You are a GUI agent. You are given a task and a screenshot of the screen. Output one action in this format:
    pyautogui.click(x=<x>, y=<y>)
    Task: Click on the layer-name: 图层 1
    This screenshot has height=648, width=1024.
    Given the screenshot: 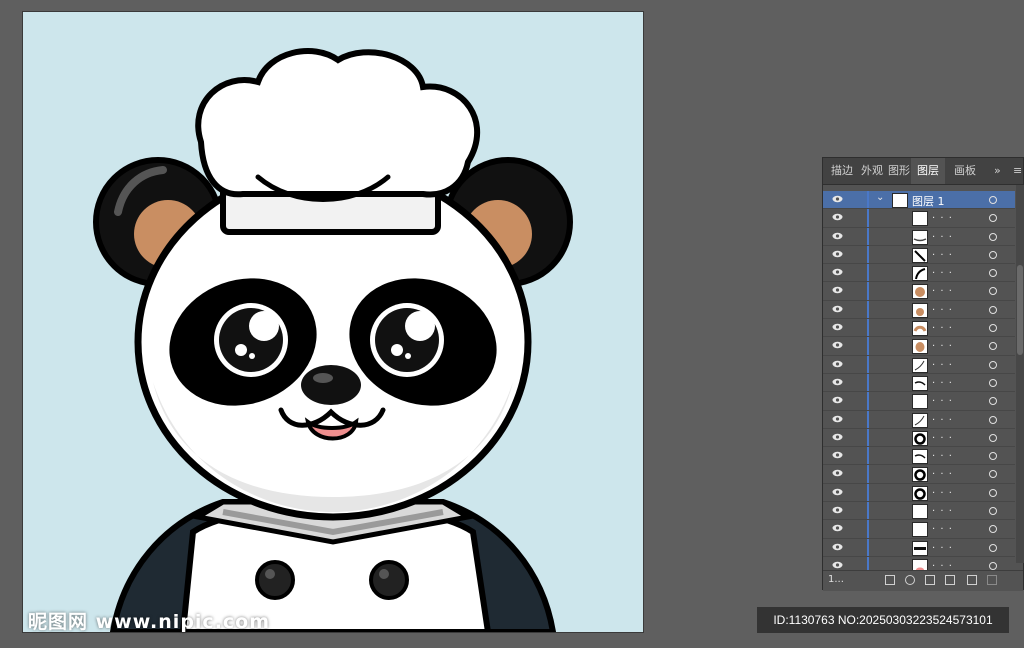 What is the action you would take?
    pyautogui.click(x=928, y=201)
    